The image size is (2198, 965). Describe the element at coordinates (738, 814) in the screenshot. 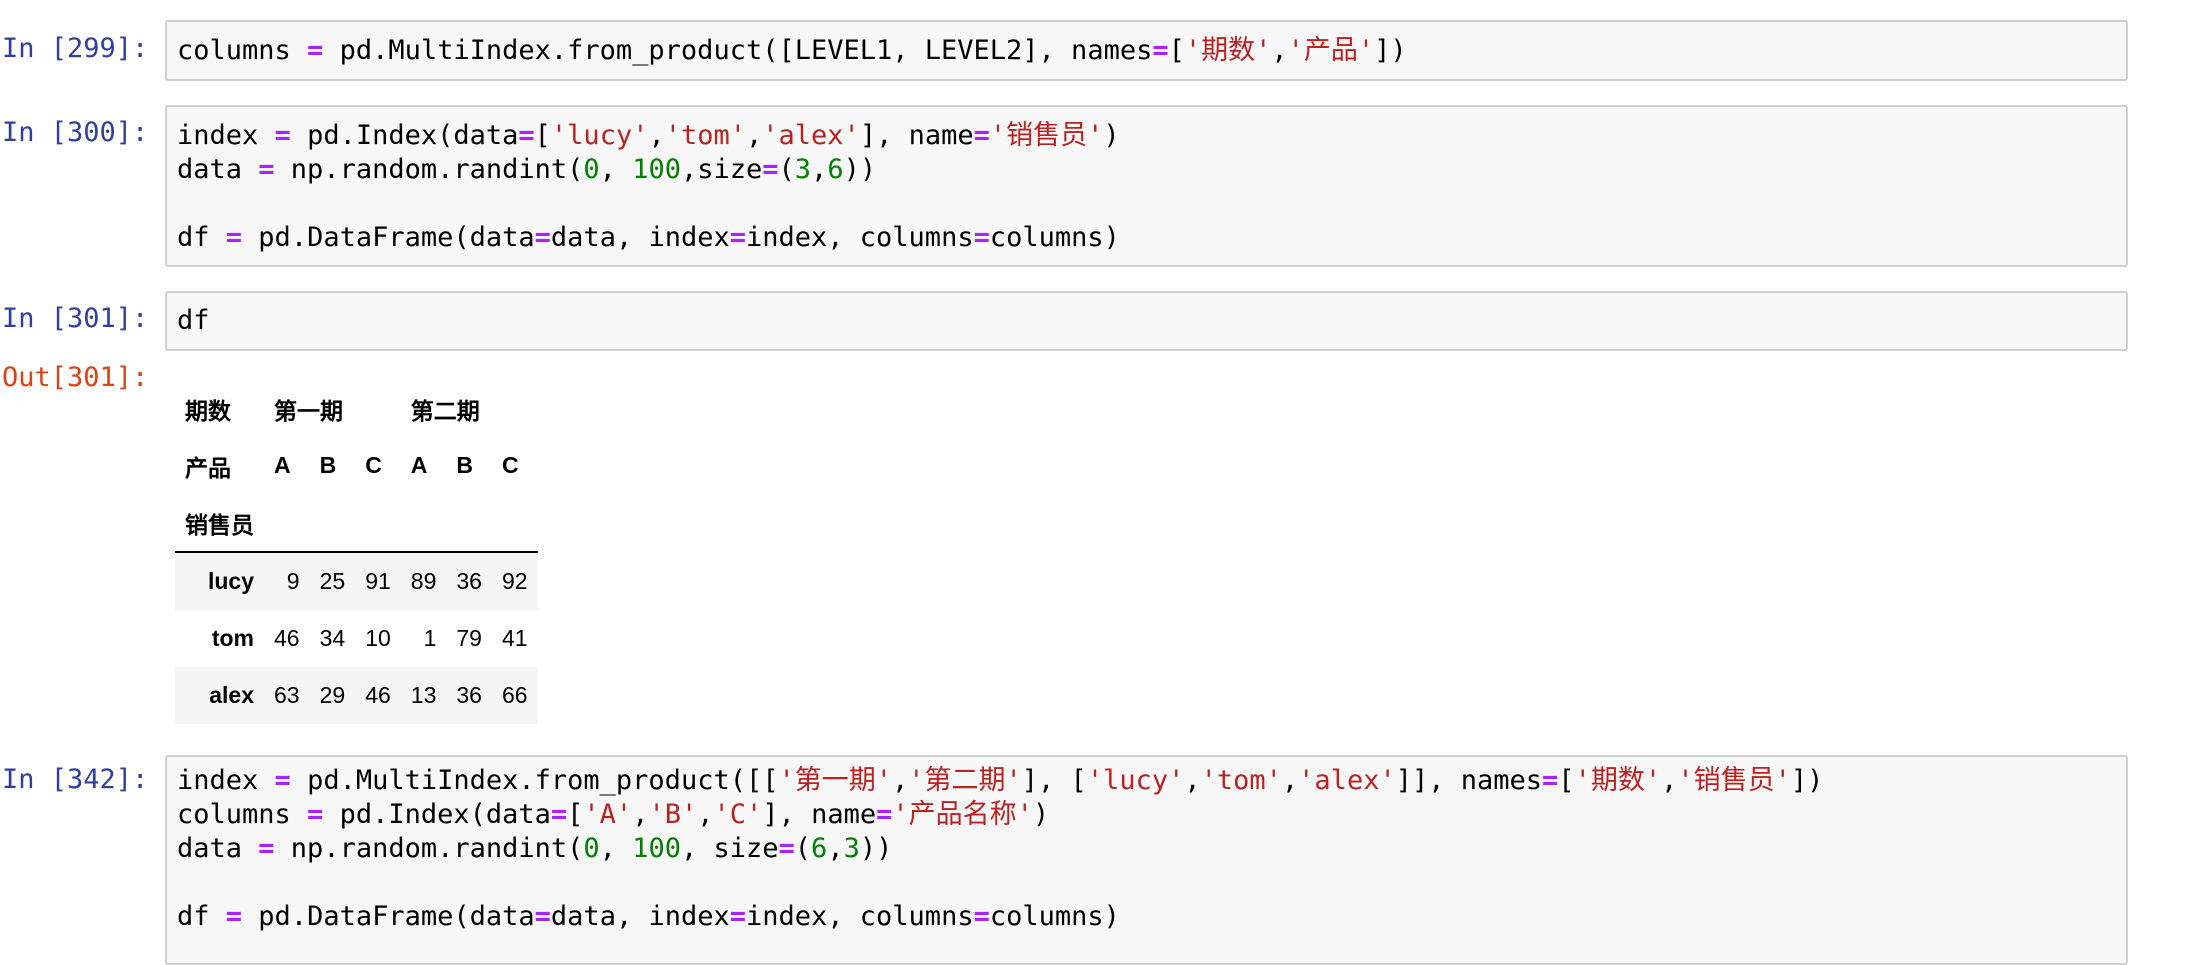

I see `code-token: 'C'` at that location.